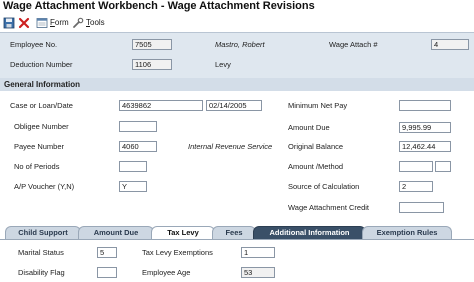  What do you see at coordinates (34, 44) in the screenshot?
I see `employee-no-label: Employee No.` at bounding box center [34, 44].